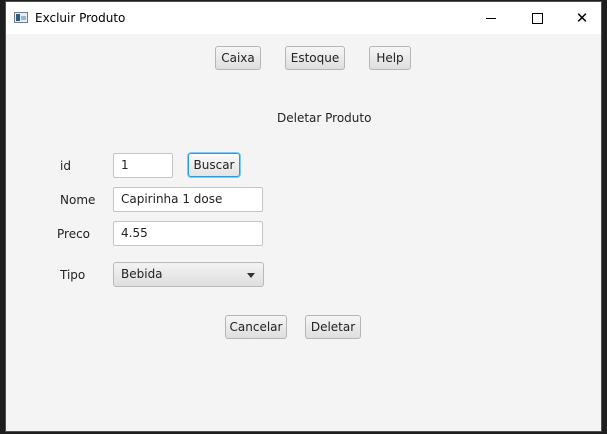  I want to click on tipo-label: Tipo, so click(73, 275).